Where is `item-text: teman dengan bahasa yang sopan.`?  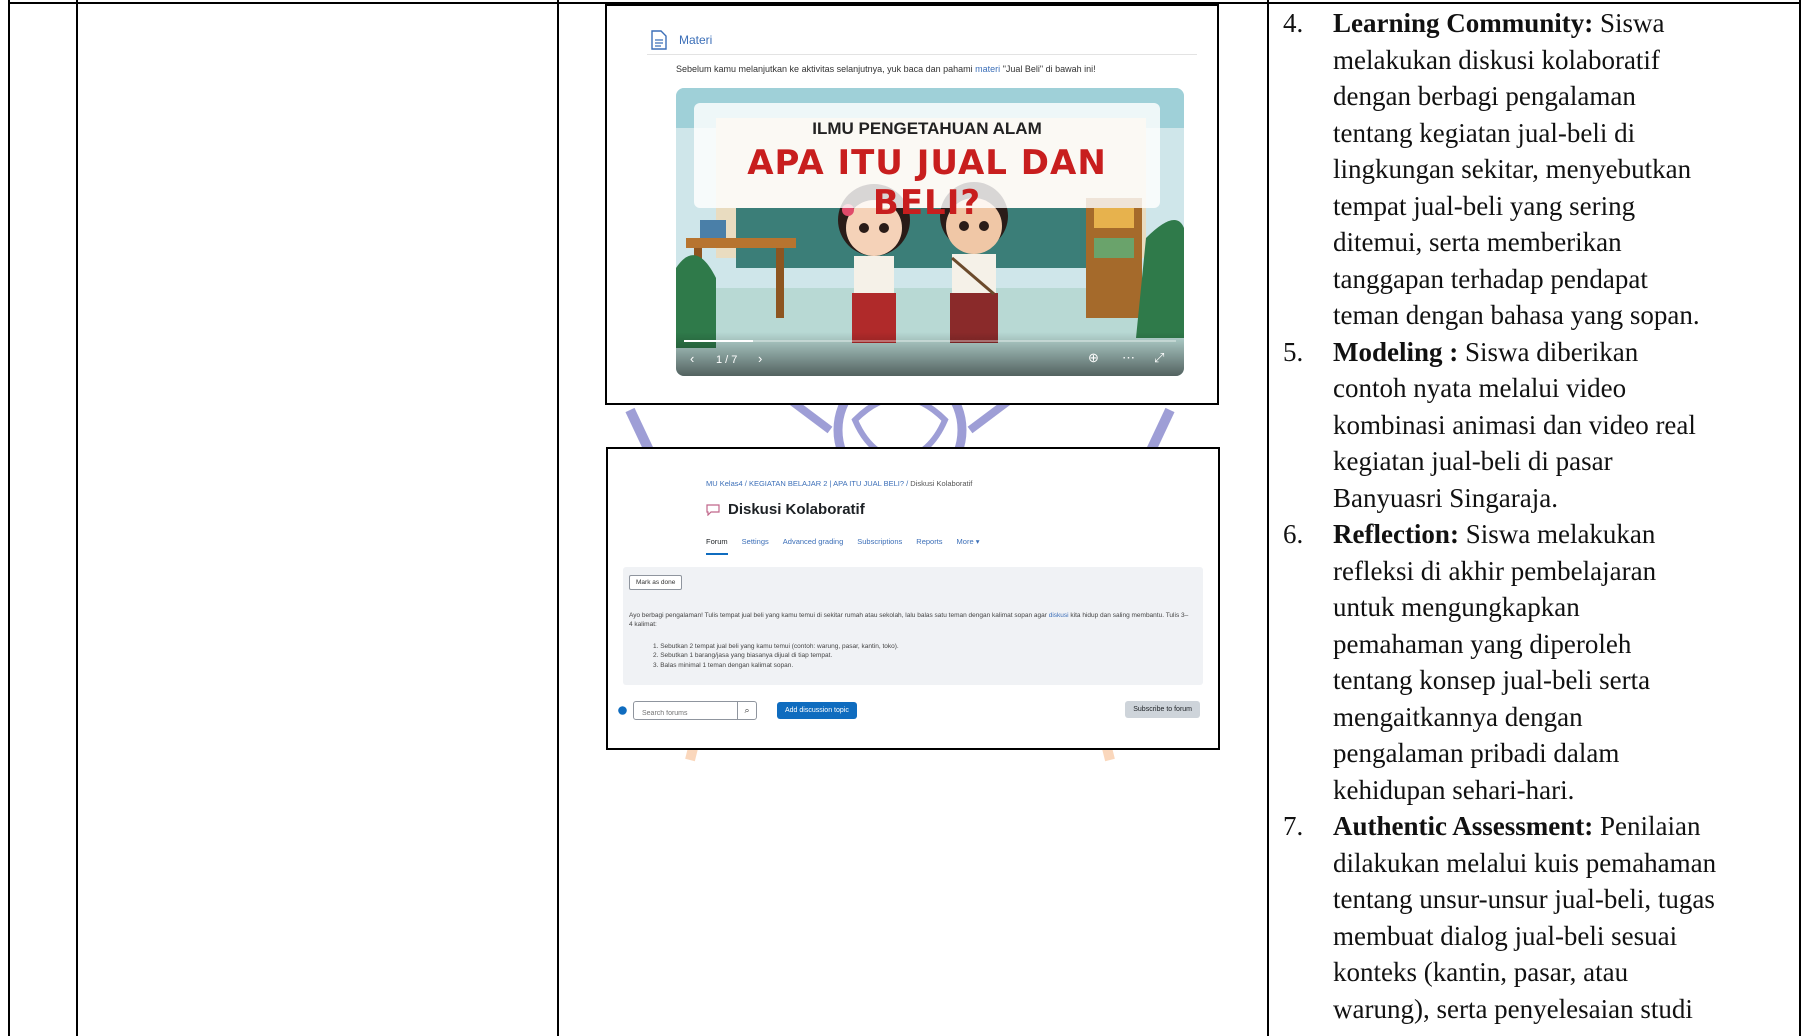 item-text: teman dengan bahasa yang sopan. is located at coordinates (1516, 315).